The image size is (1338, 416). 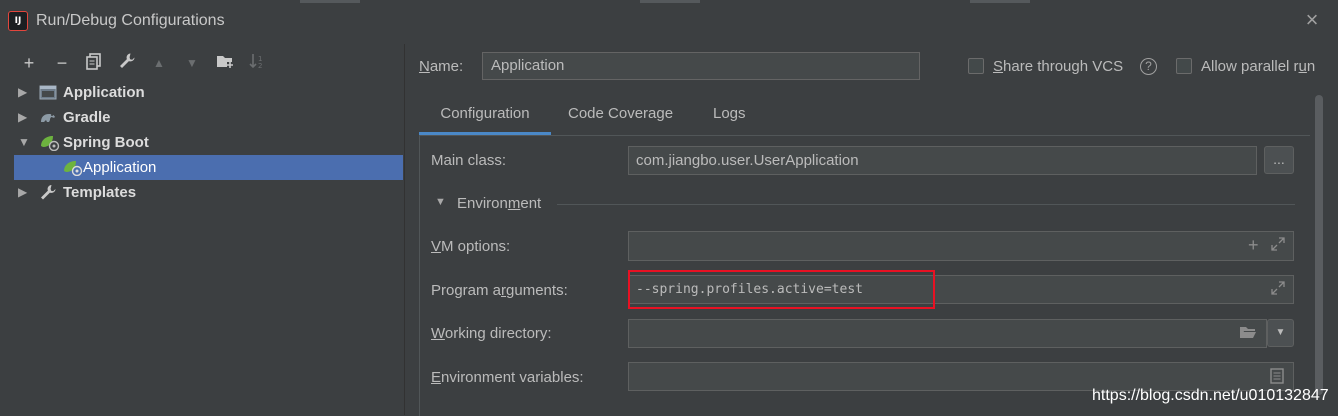 What do you see at coordinates (404, 229) in the screenshot?
I see `panel-splitter` at bounding box center [404, 229].